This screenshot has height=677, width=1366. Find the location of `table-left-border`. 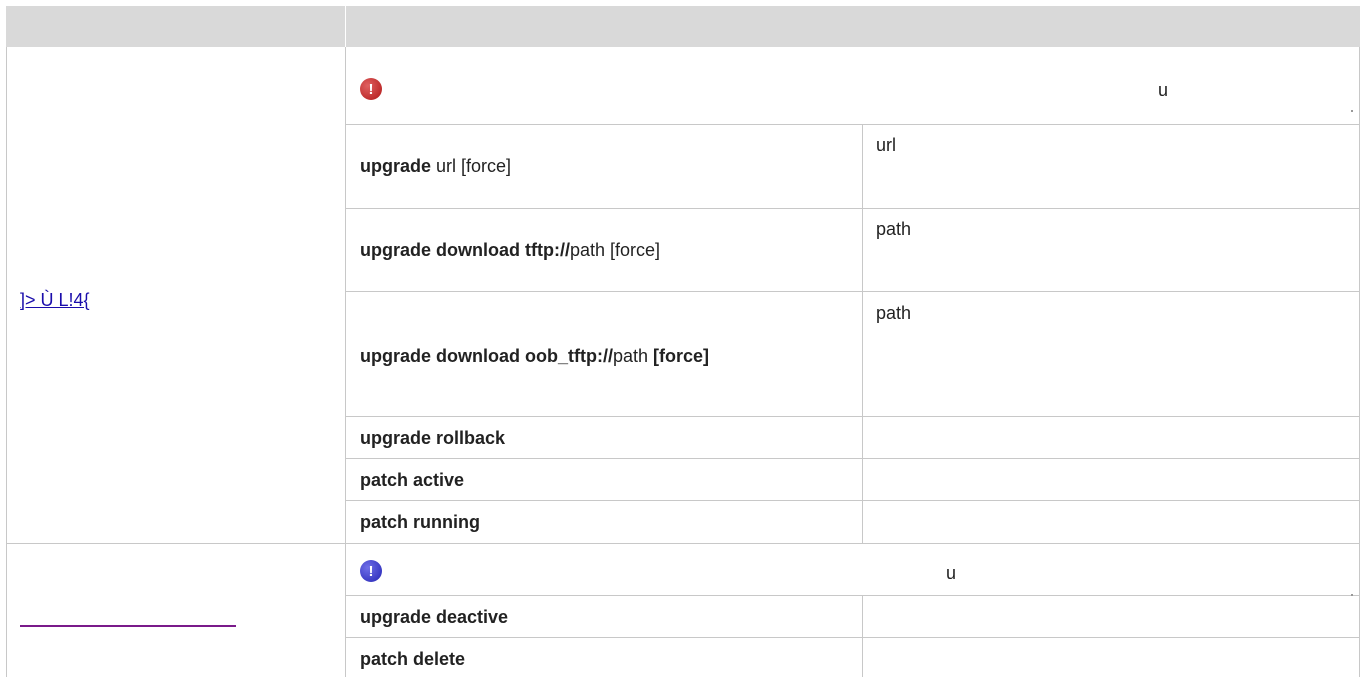

table-left-border is located at coordinates (6, 362).